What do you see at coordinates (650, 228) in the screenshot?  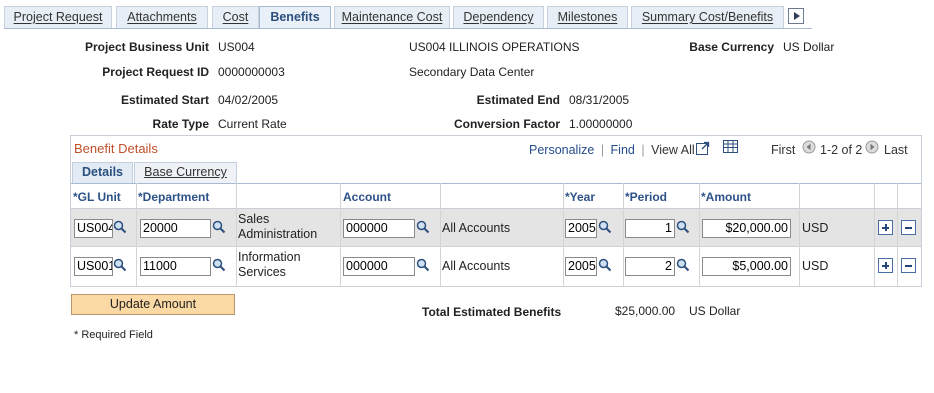 I see `period-input: 1` at bounding box center [650, 228].